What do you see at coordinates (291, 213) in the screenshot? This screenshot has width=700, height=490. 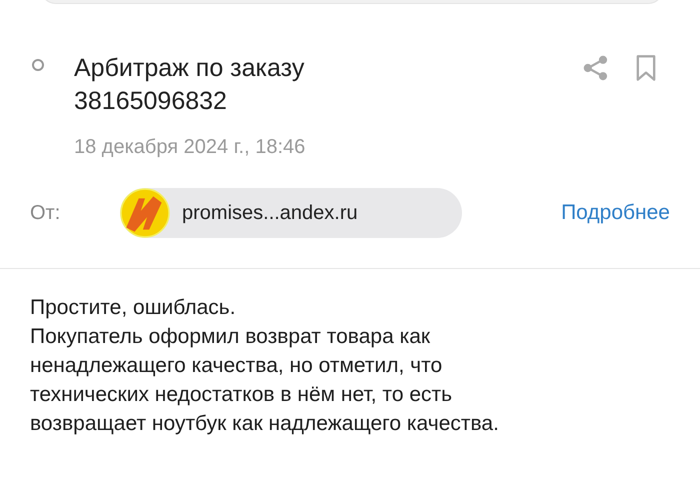 I see `sender-chip: promises...andex.ru` at bounding box center [291, 213].